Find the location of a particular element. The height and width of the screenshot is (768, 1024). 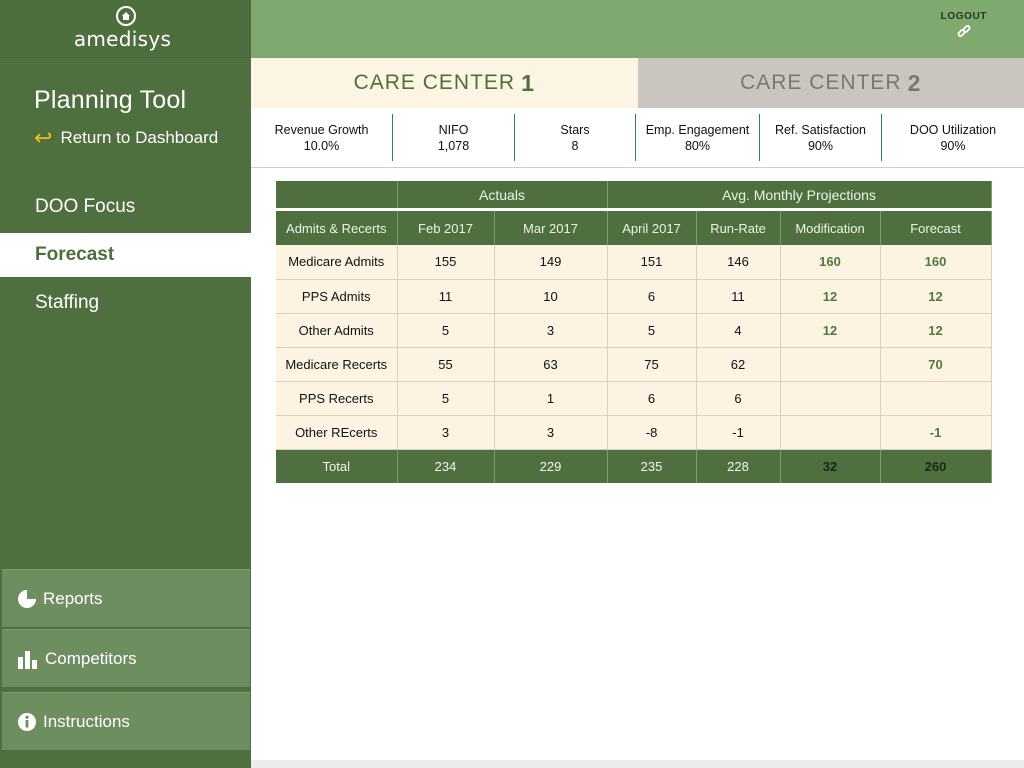

link-icon is located at coordinates (964, 34).